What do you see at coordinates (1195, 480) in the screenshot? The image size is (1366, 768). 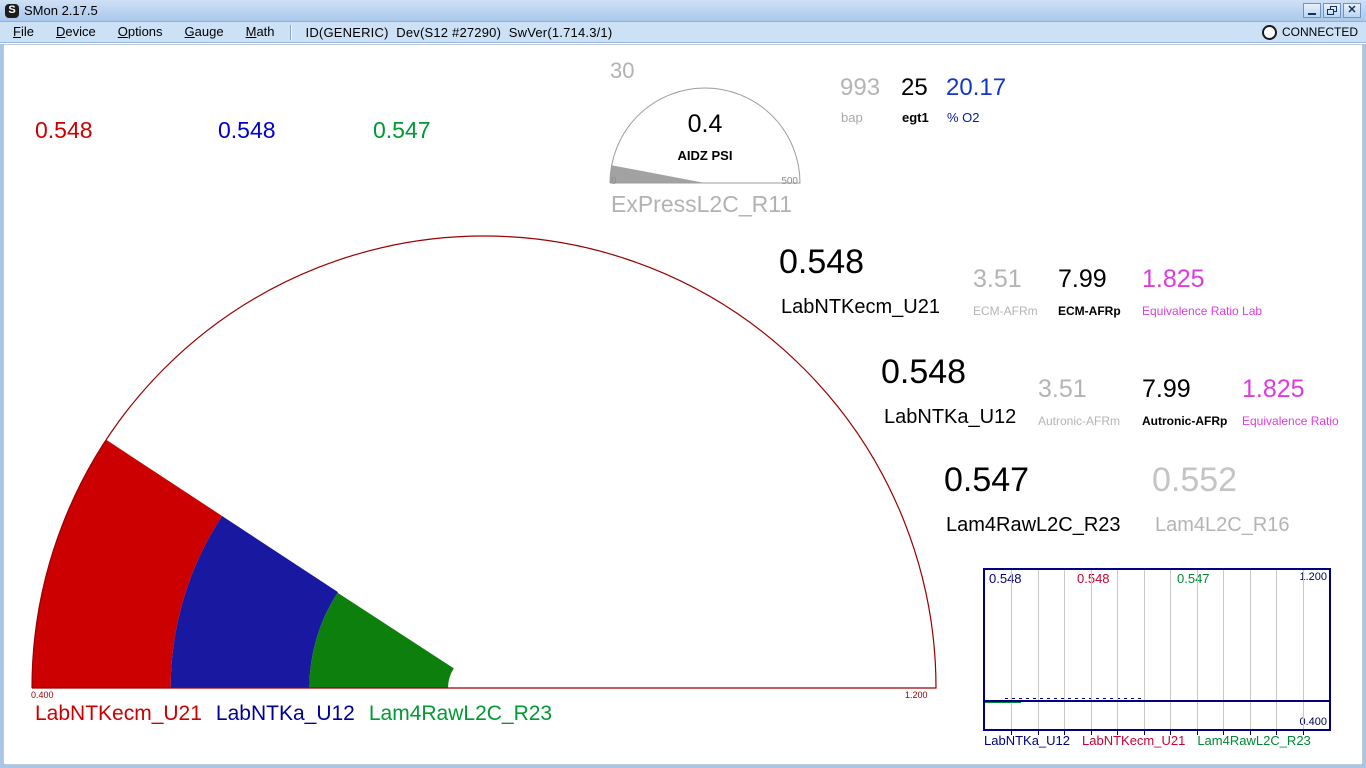 I see `readout-value-lam4l2c-r16: 0.552` at bounding box center [1195, 480].